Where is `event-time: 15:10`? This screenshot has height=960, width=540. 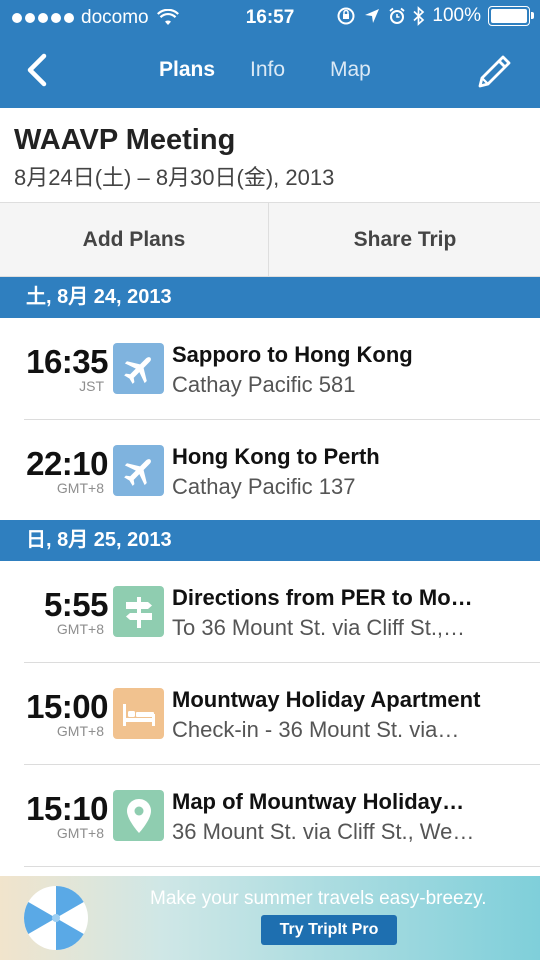 event-time: 15:10 is located at coordinates (67, 808).